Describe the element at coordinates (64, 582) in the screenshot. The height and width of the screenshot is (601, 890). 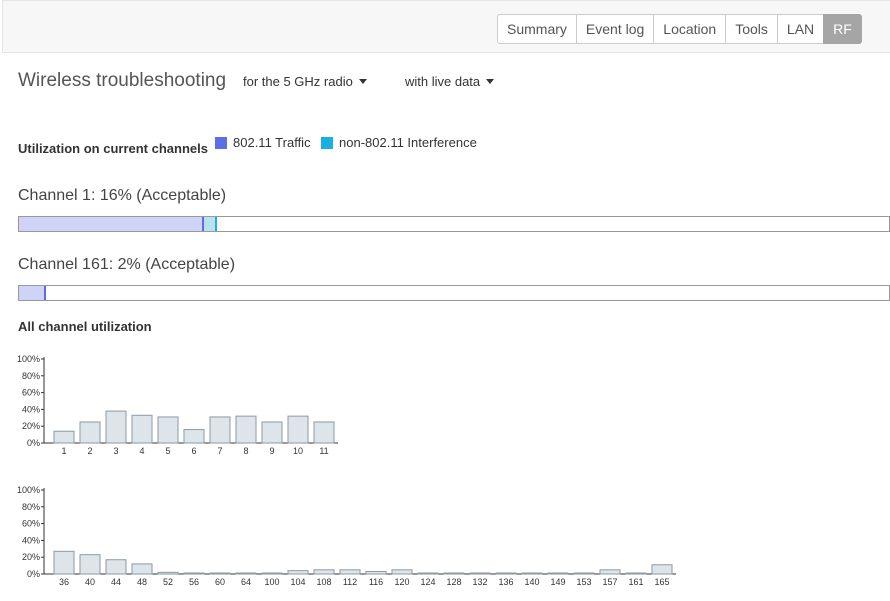
I see `x-tick-label: 36` at that location.